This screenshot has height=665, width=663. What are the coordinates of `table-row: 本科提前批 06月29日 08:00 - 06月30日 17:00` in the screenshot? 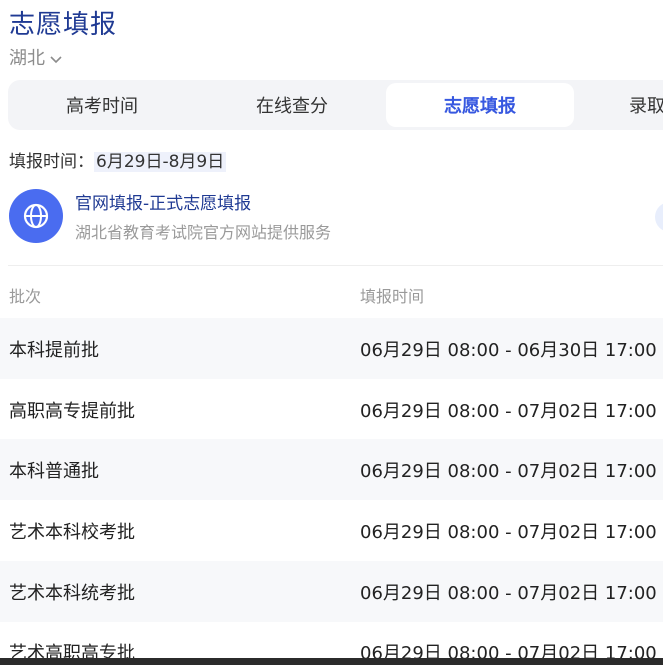 It's located at (331, 348).